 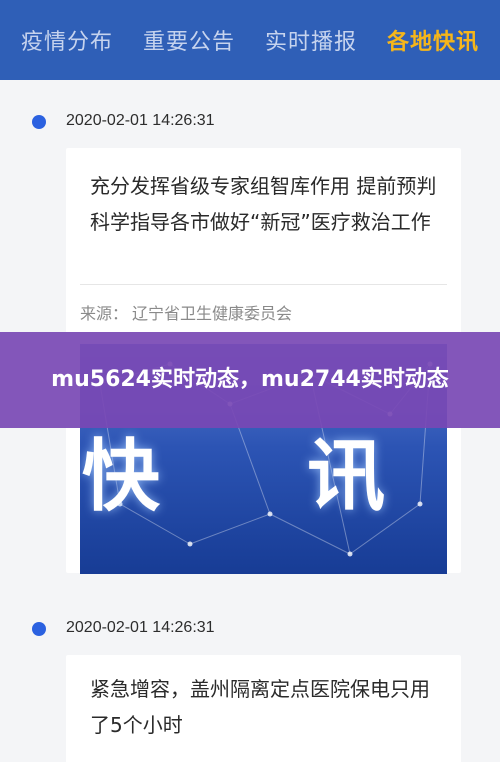 I want to click on overlay-headline: mu5624实时动态，mu2744实时动态, so click(x=250, y=379).